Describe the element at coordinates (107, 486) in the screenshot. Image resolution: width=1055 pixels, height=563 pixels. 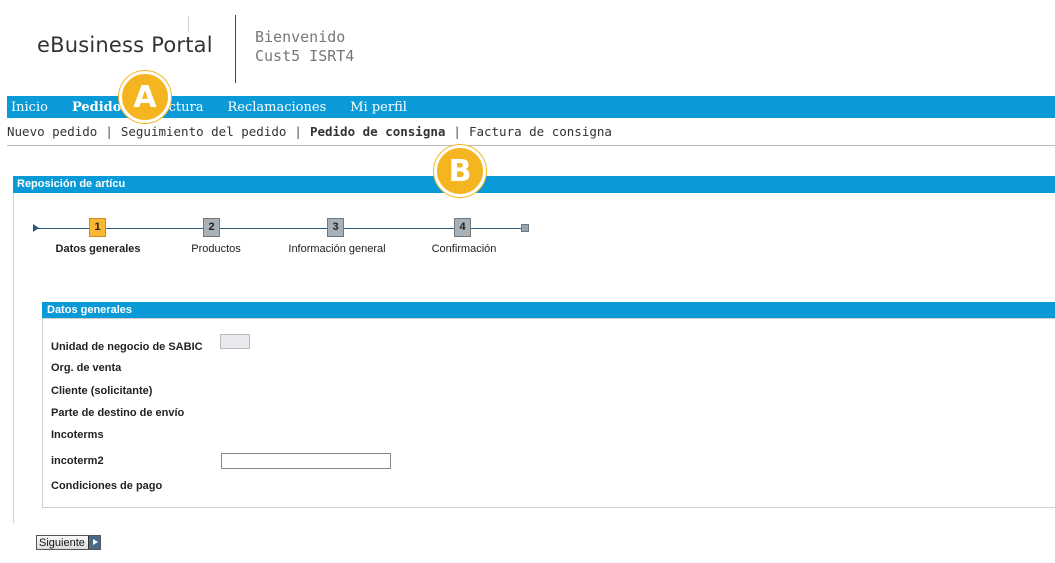
I see `field-label-payment-terms: Condiciones de pago` at that location.